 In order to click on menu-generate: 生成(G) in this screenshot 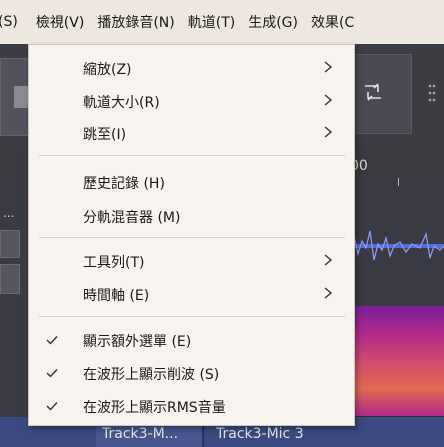, I will do `click(273, 22)`.